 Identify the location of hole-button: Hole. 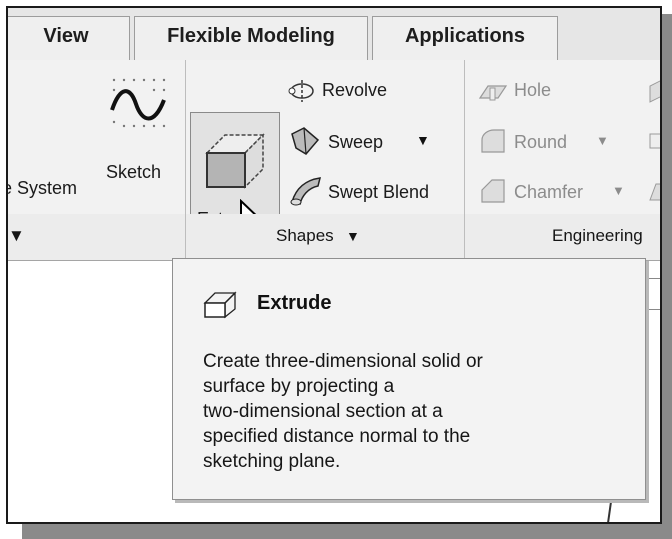
(533, 91).